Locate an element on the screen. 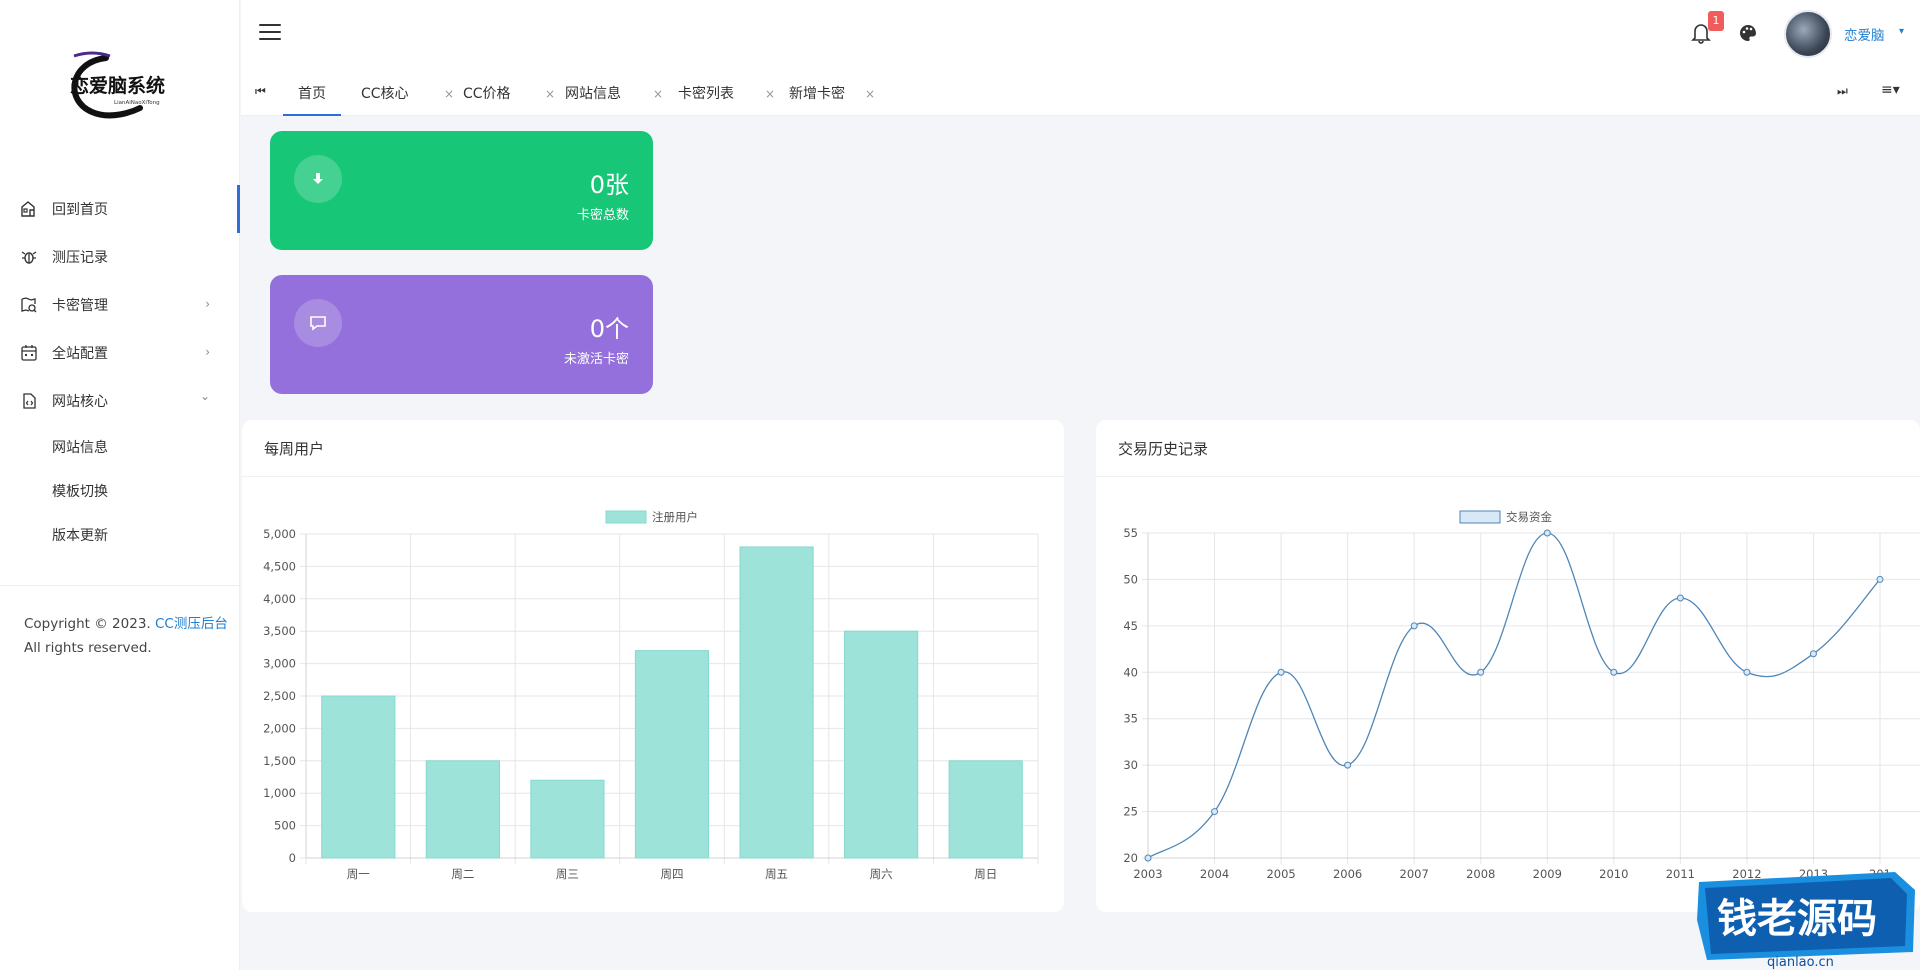 Image resolution: width=1920 pixels, height=970 pixels. tab-label: CC价格 is located at coordinates (487, 94).